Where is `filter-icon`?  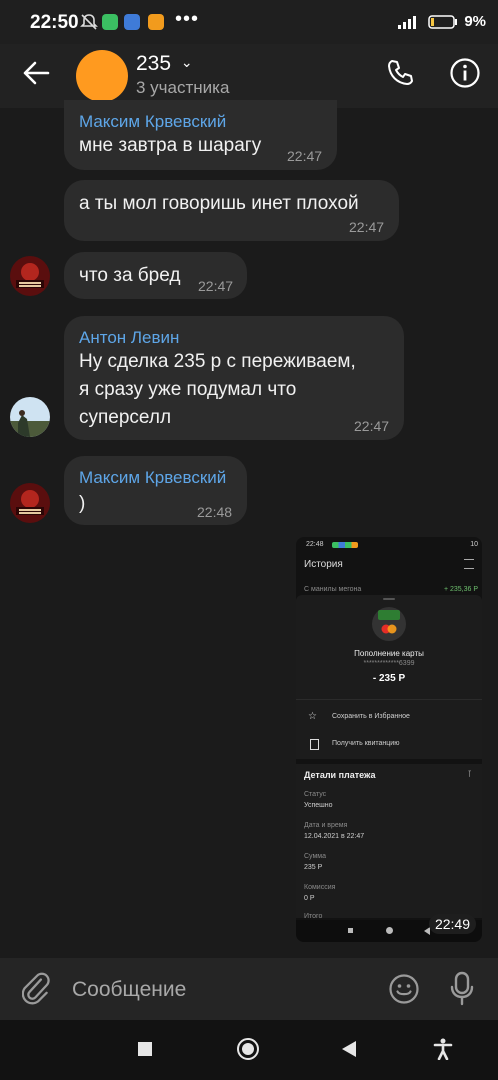
filter-icon is located at coordinates (469, 564).